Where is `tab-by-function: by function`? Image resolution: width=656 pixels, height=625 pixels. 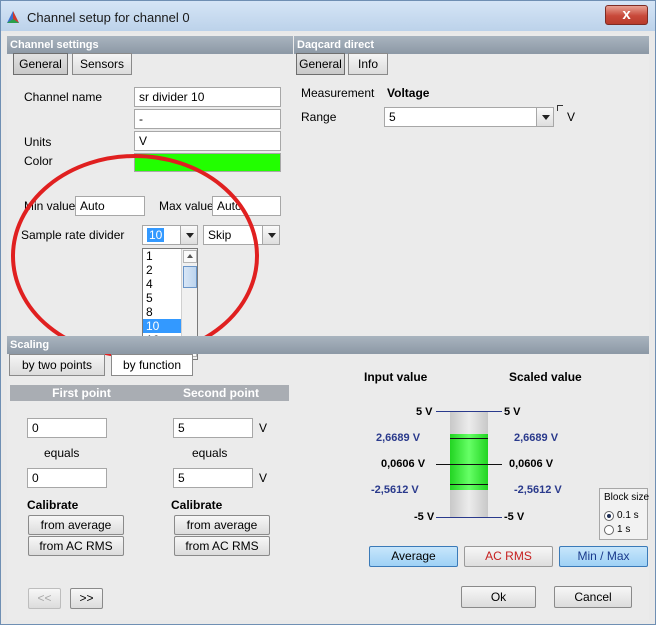
tab-by-function: by function is located at coordinates (152, 365).